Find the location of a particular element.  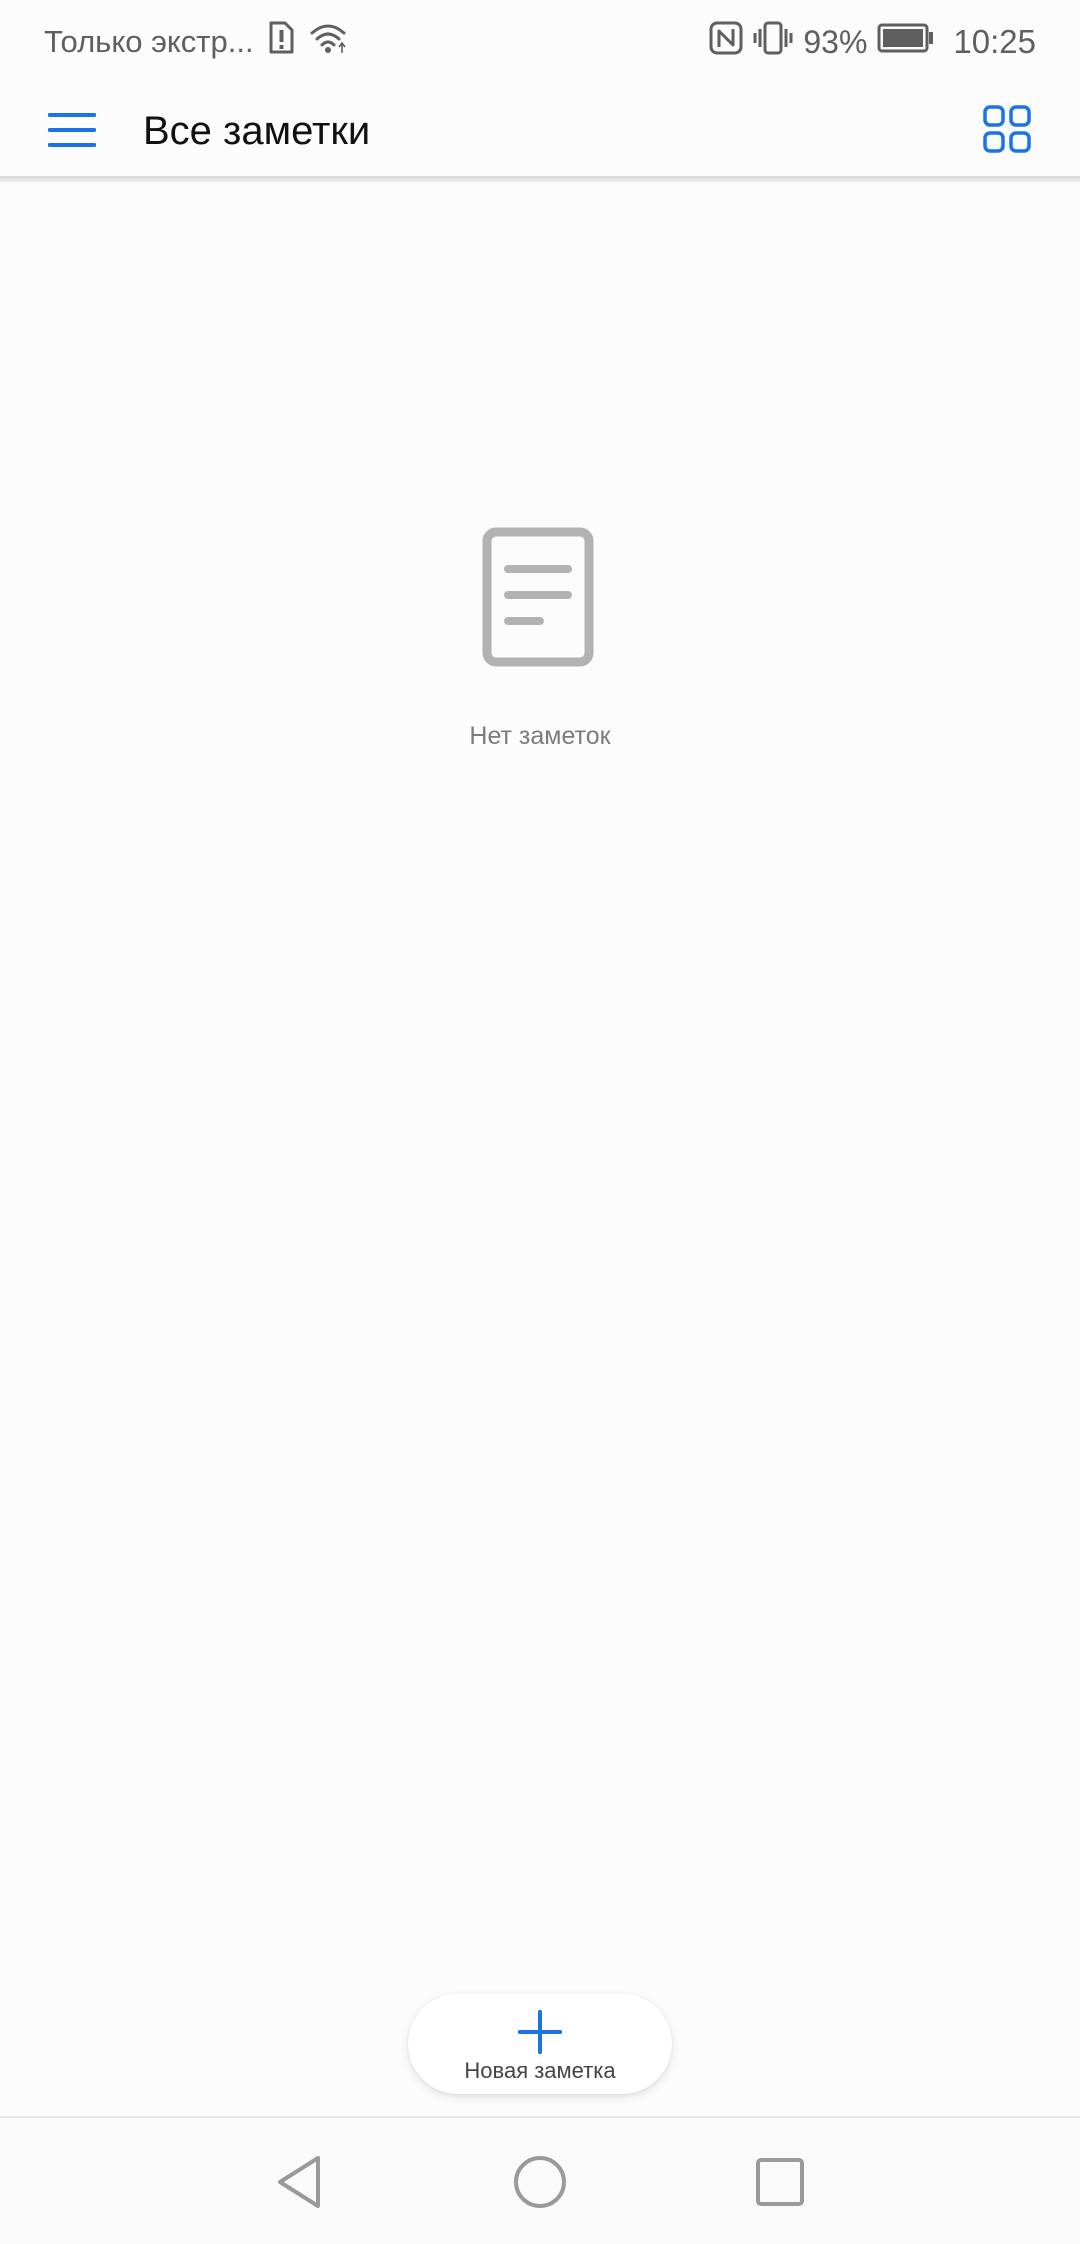

sim-alert-icon is located at coordinates (281, 42).